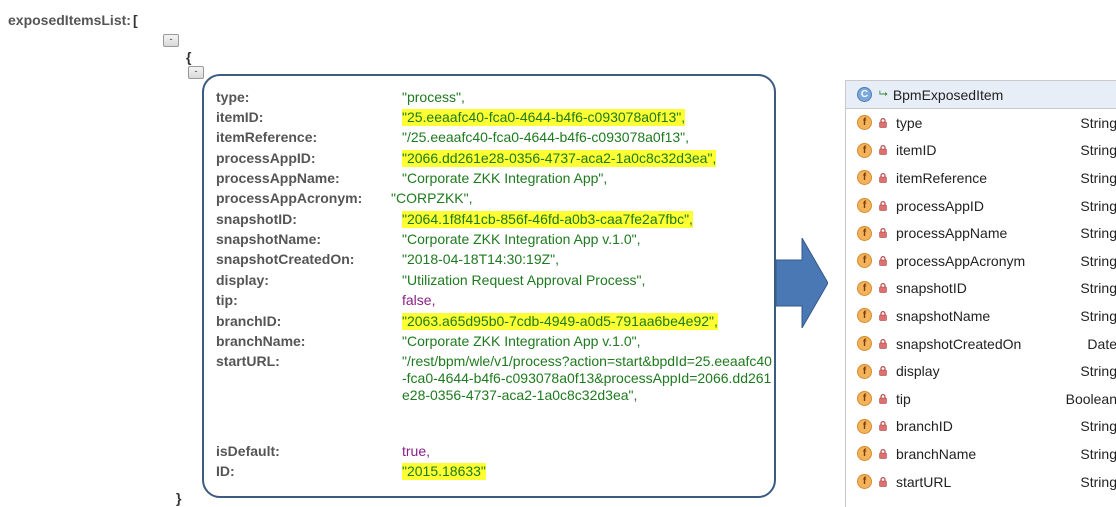  I want to click on field-row-snapshotcreatedon: f snapshotCreatedOn Date, so click(981, 344).